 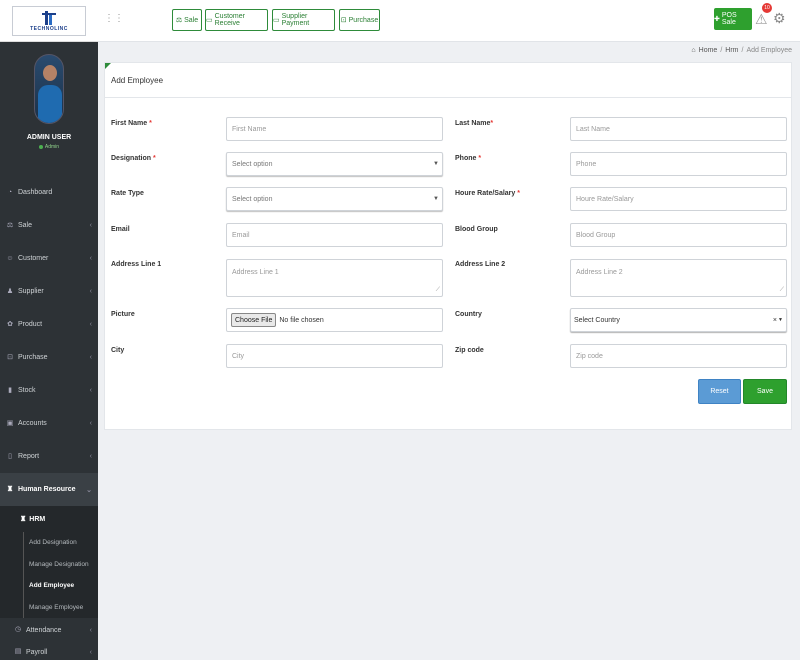 What do you see at coordinates (678, 199) in the screenshot?
I see `houre-rate-field: Houre Rate/Salary` at bounding box center [678, 199].